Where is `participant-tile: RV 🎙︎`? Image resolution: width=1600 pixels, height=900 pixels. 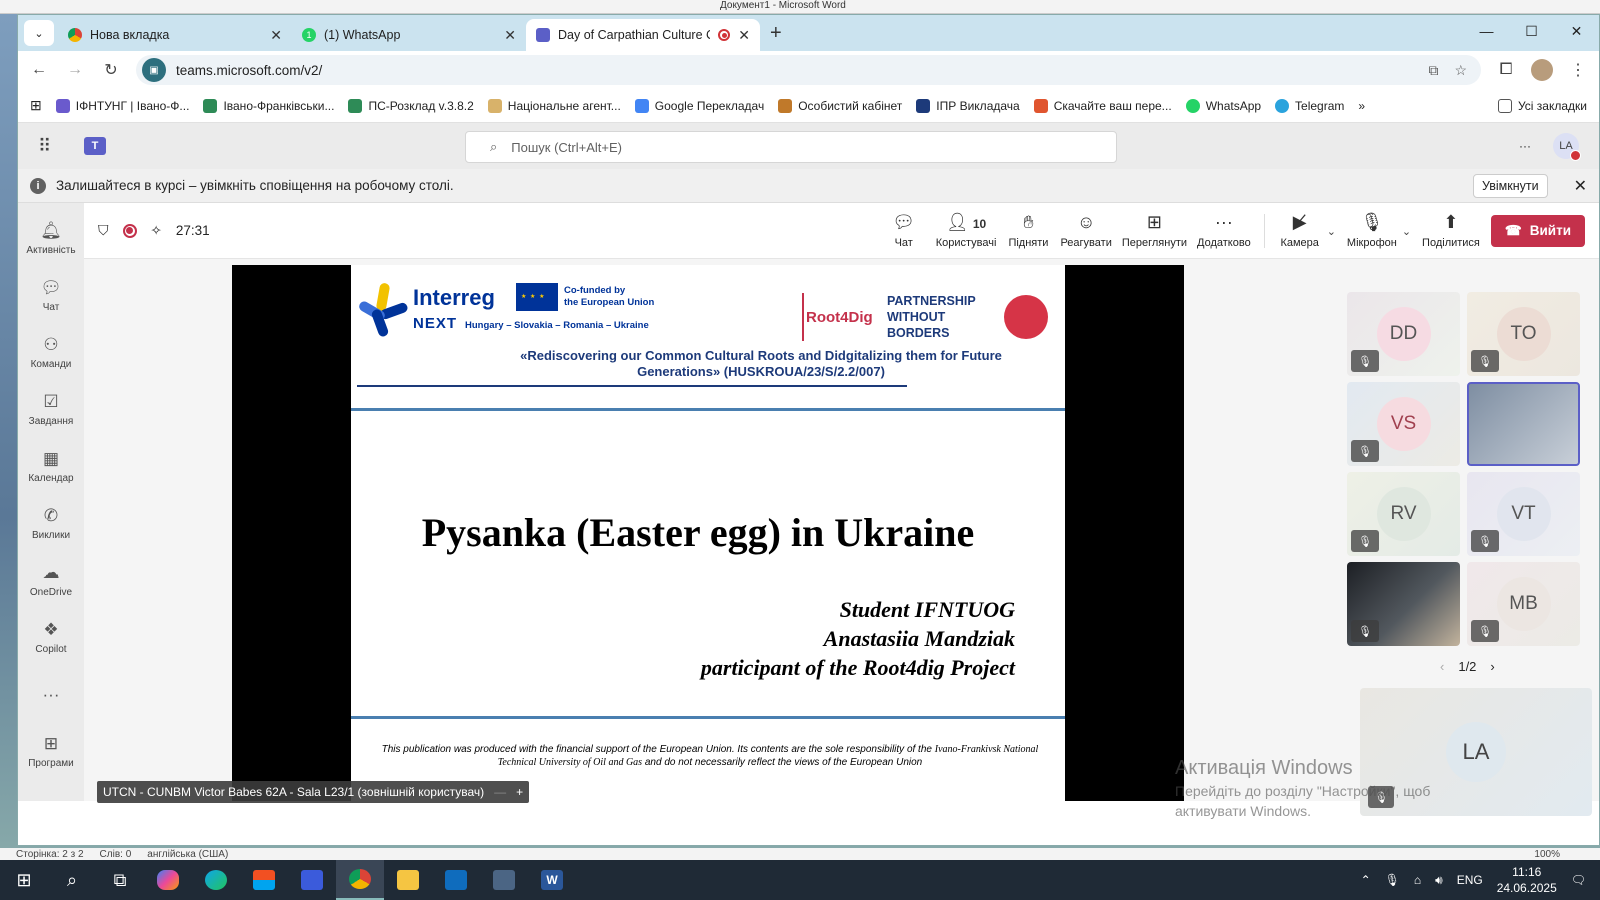 participant-tile: RV 🎙︎ is located at coordinates (1403, 514).